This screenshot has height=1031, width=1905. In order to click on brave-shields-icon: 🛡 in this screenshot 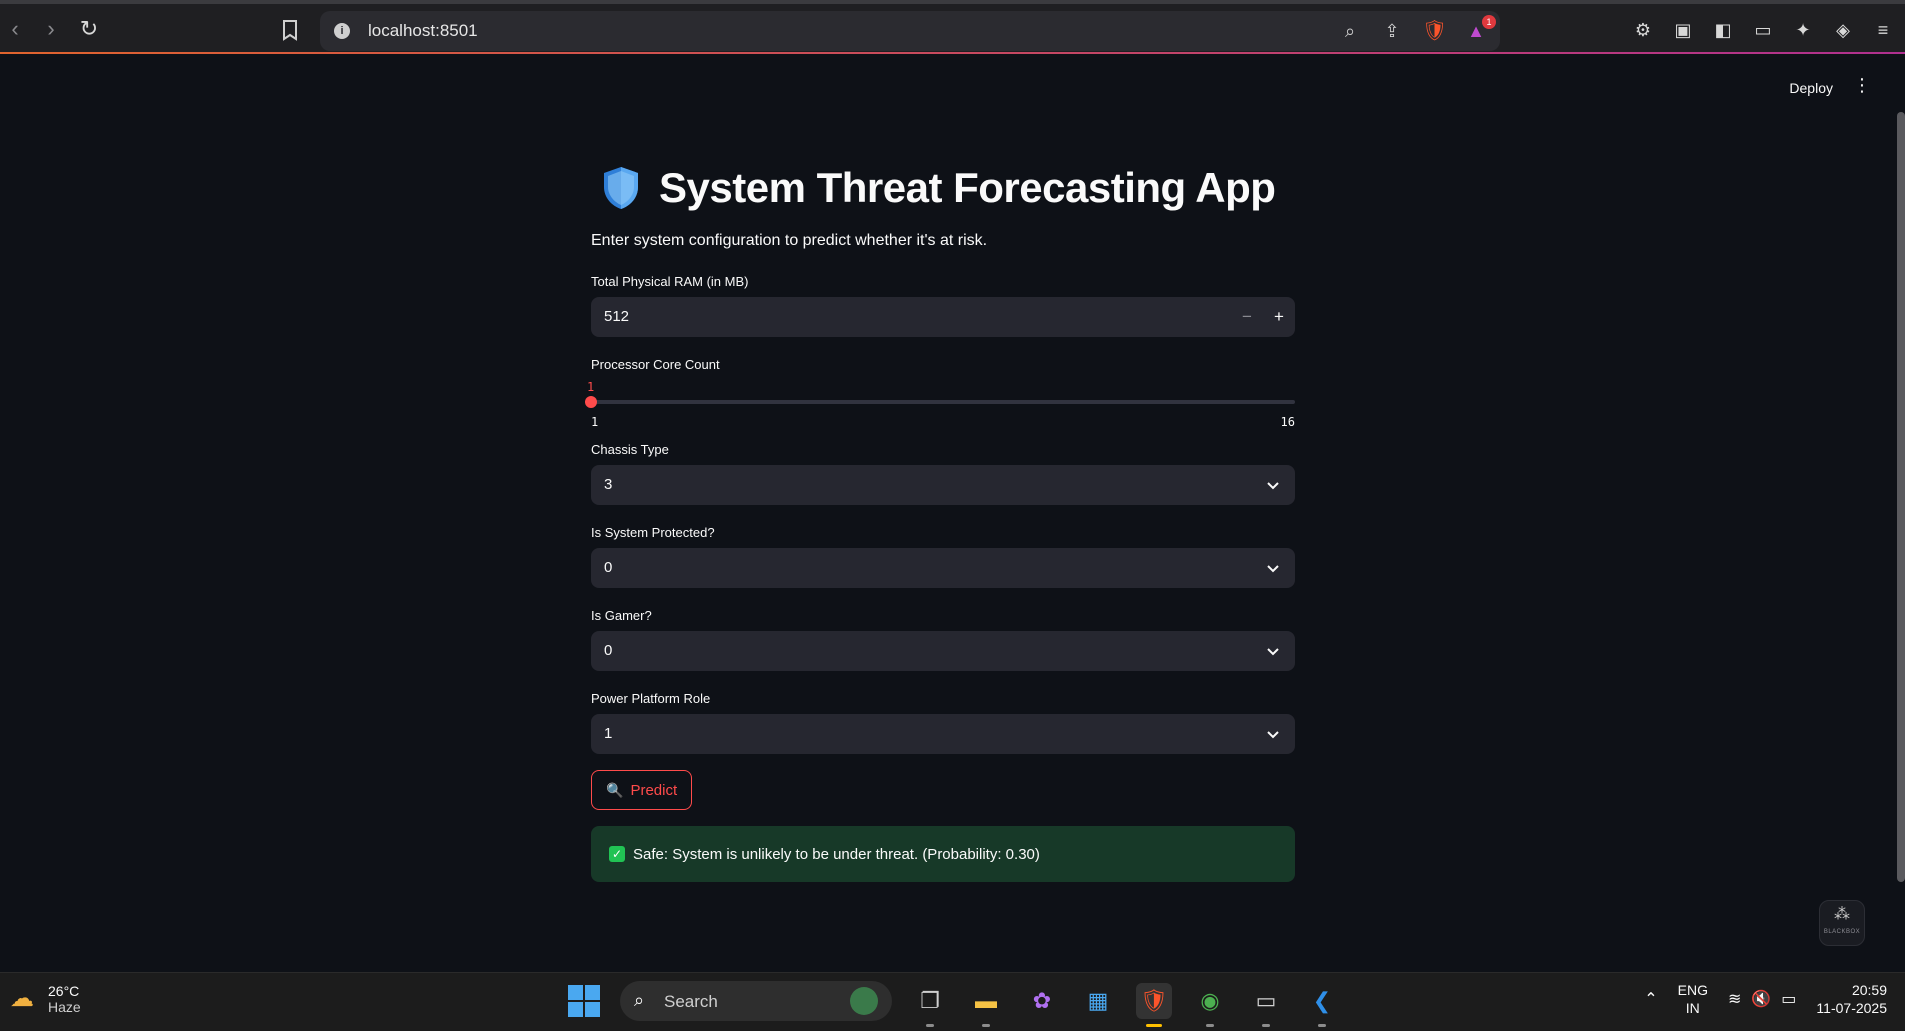, I will do `click(1434, 31)`.